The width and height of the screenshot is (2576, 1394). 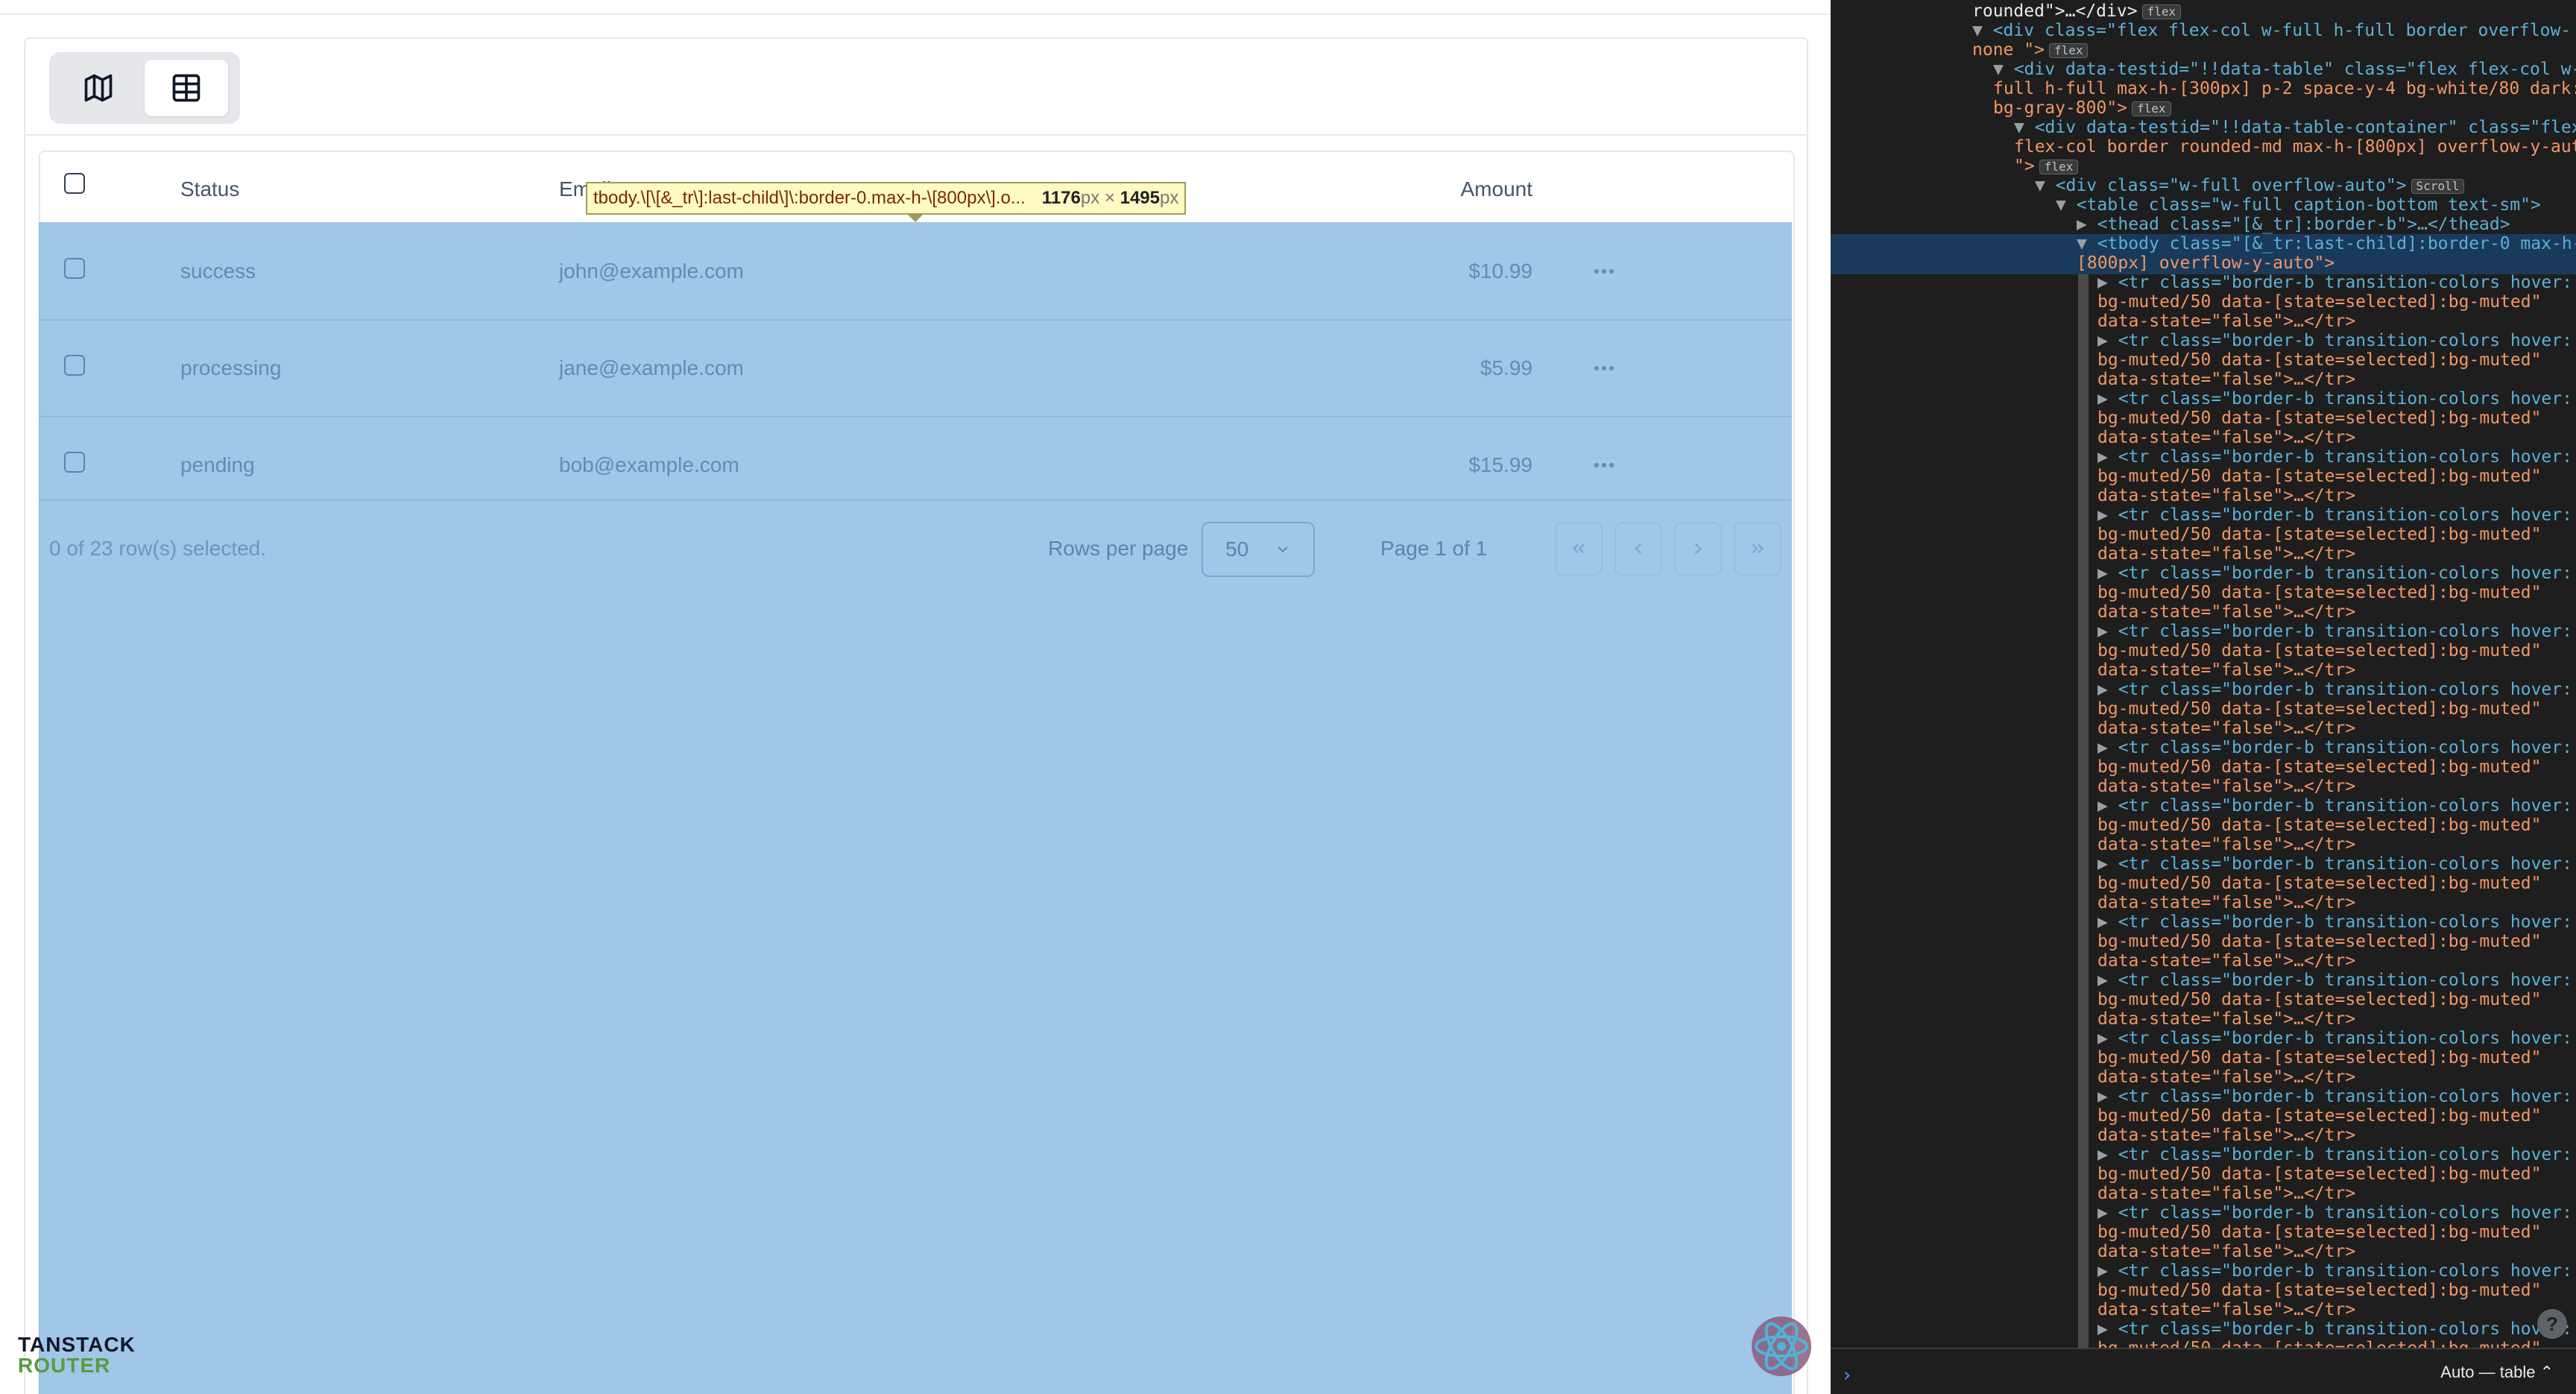 I want to click on select-all-checkbox, so click(x=74, y=184).